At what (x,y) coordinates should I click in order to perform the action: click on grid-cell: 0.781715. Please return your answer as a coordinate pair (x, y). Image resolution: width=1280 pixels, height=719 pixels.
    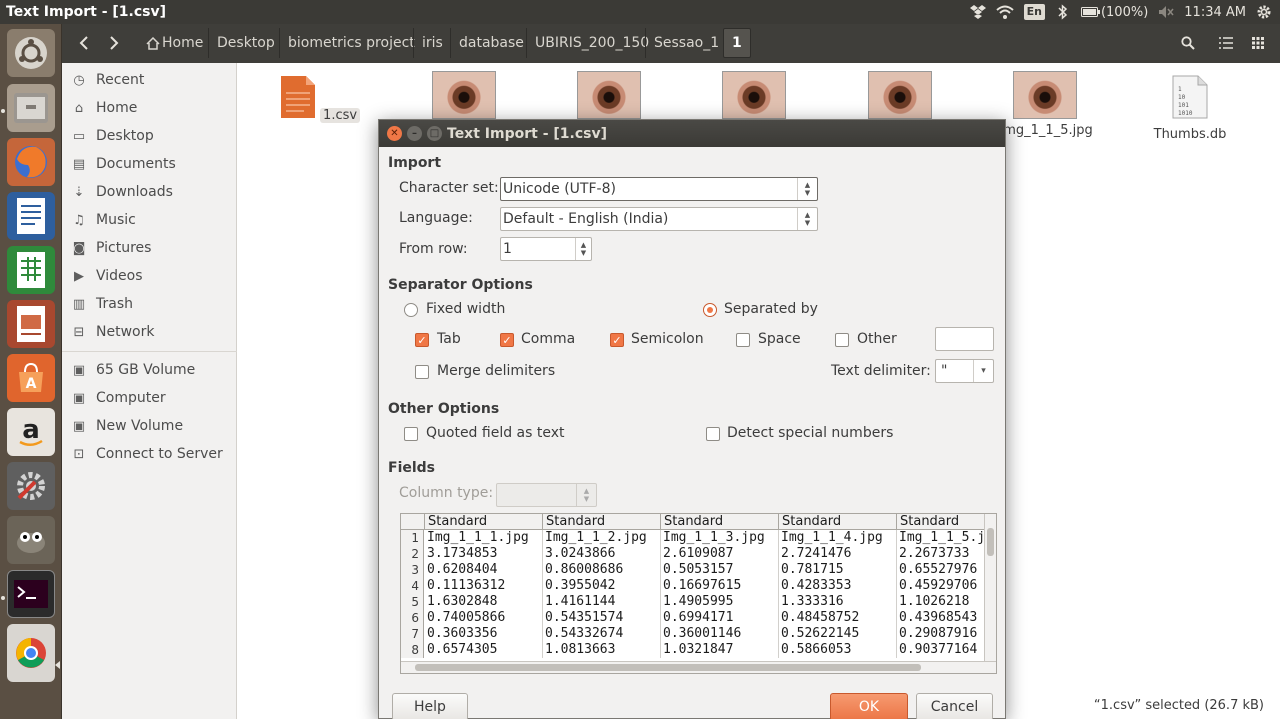
    Looking at the image, I should click on (838, 570).